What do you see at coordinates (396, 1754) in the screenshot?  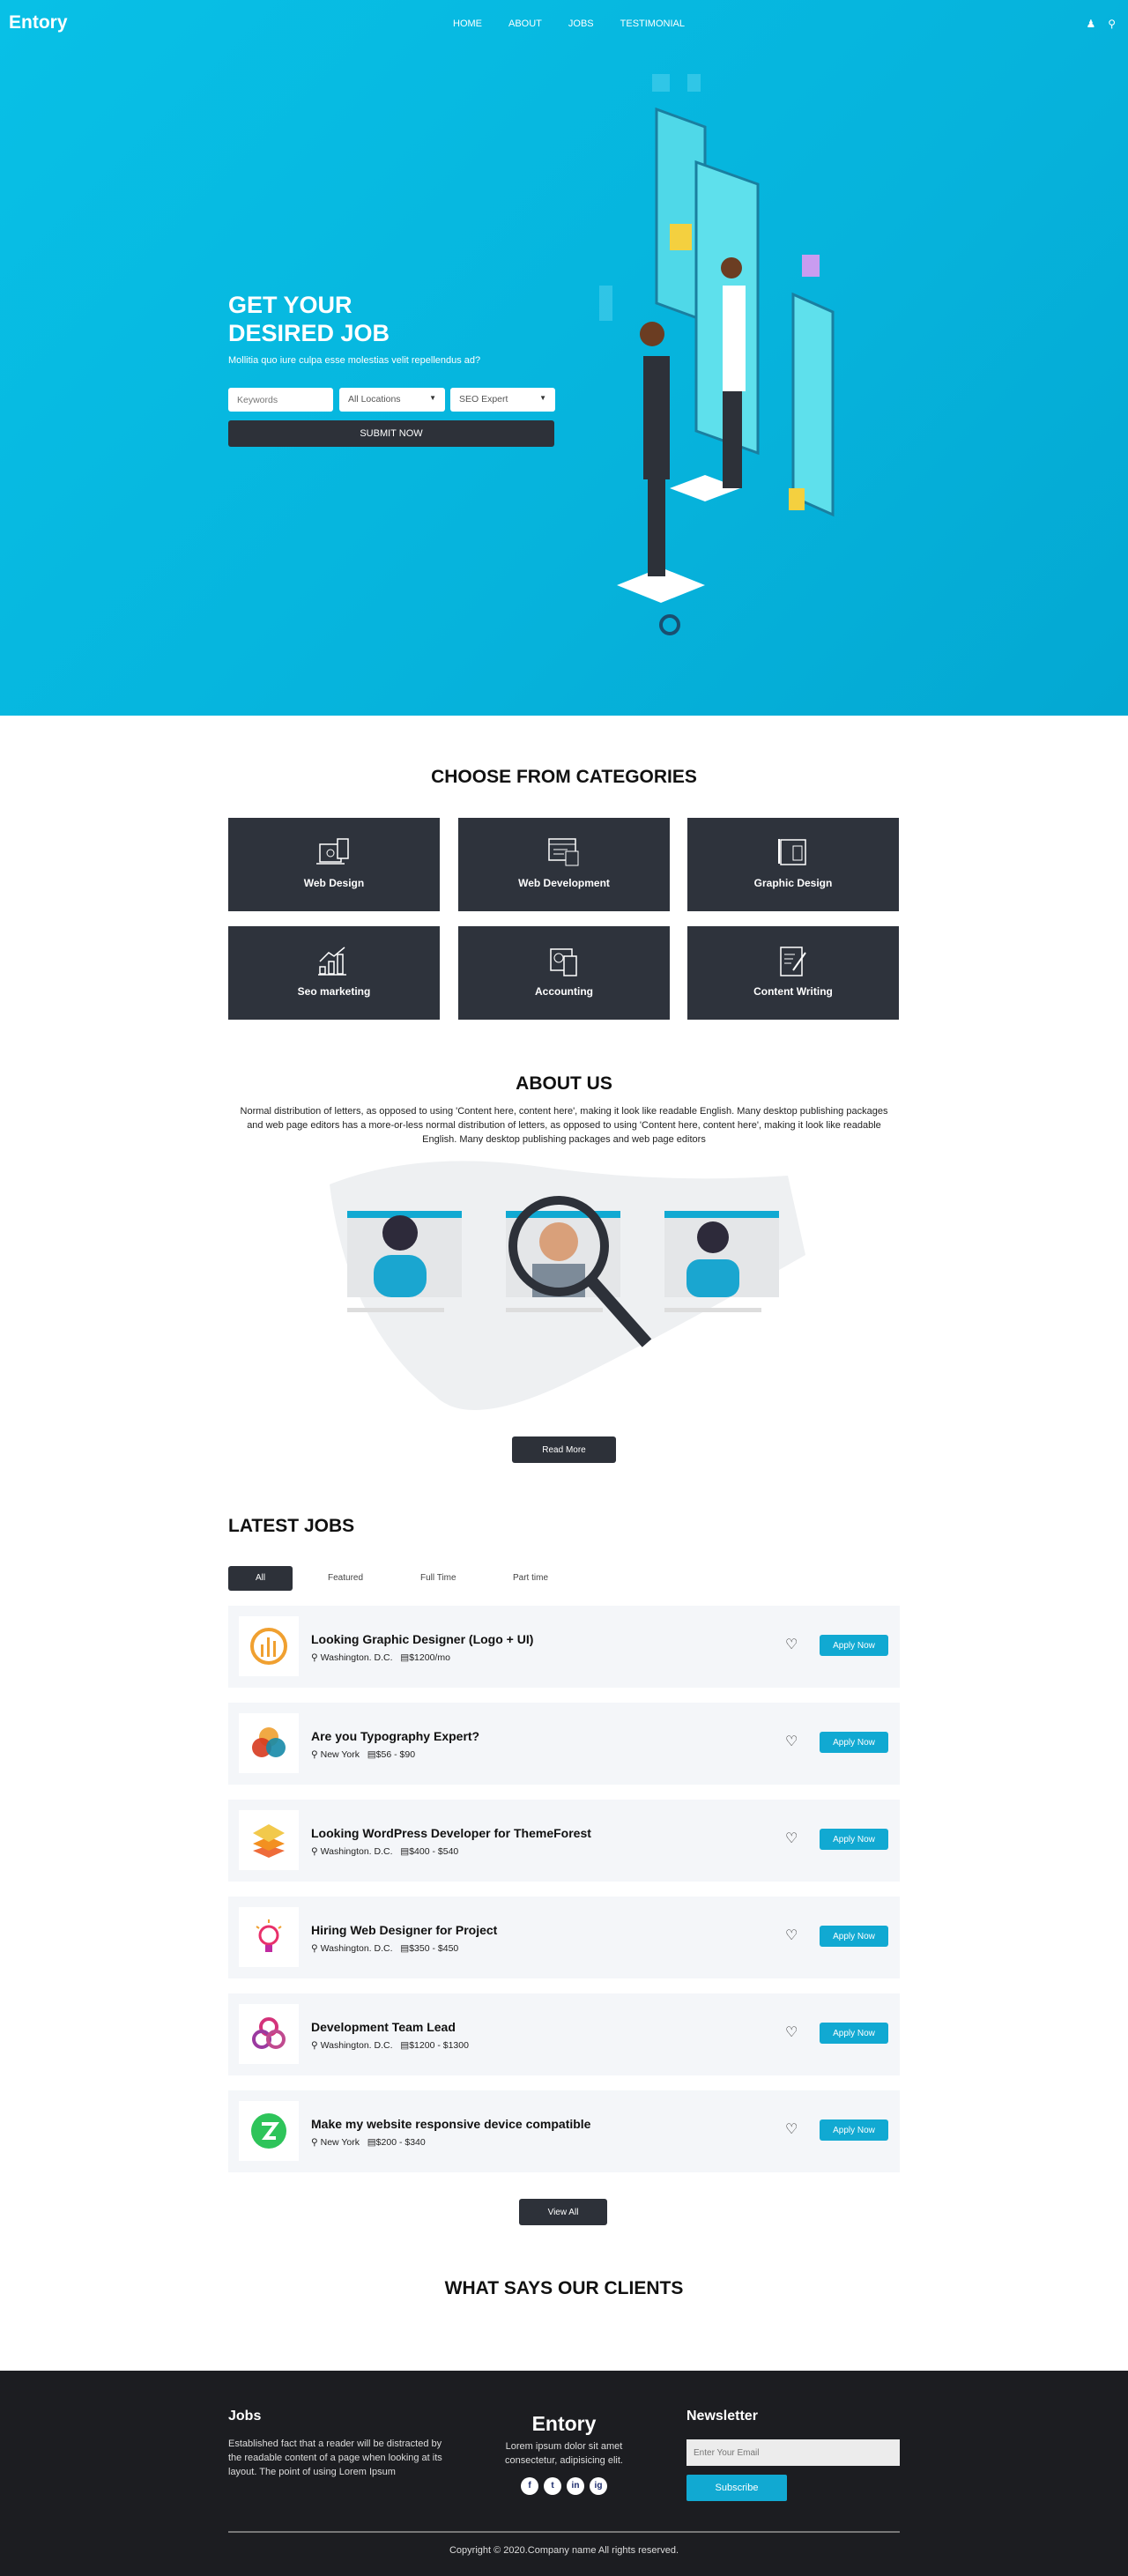 I see `job-salary: $56 - $90` at bounding box center [396, 1754].